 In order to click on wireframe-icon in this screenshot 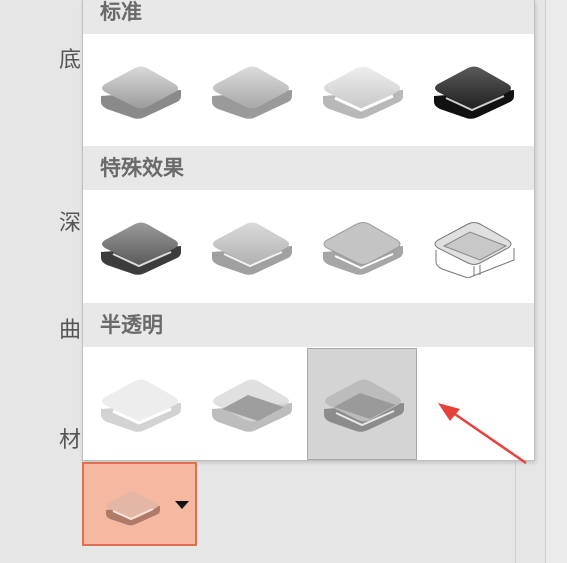, I will do `click(474, 250)`.